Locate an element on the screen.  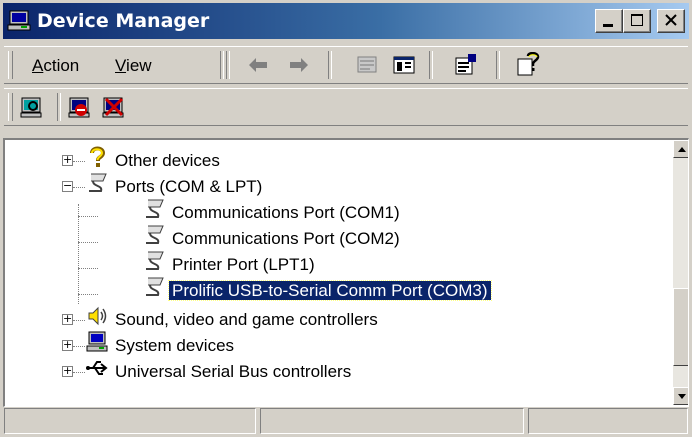
status-bar is located at coordinates (346, 421).